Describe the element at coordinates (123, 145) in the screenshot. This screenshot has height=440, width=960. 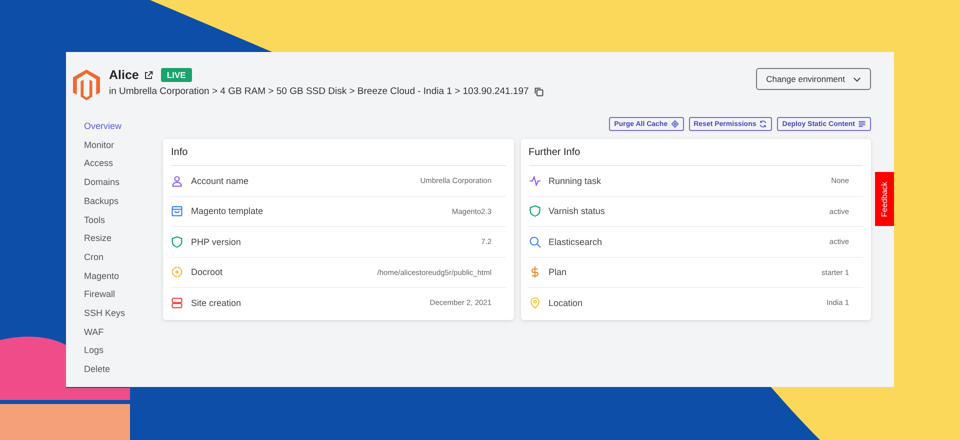
I see `sidebar-item: Monitor` at that location.